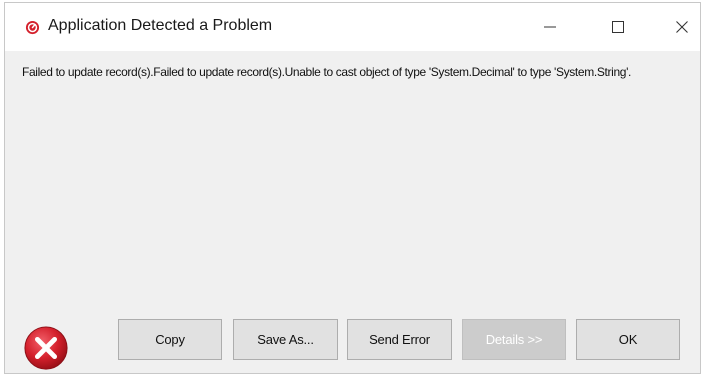 This screenshot has height=379, width=707. I want to click on minimize-button, so click(550, 27).